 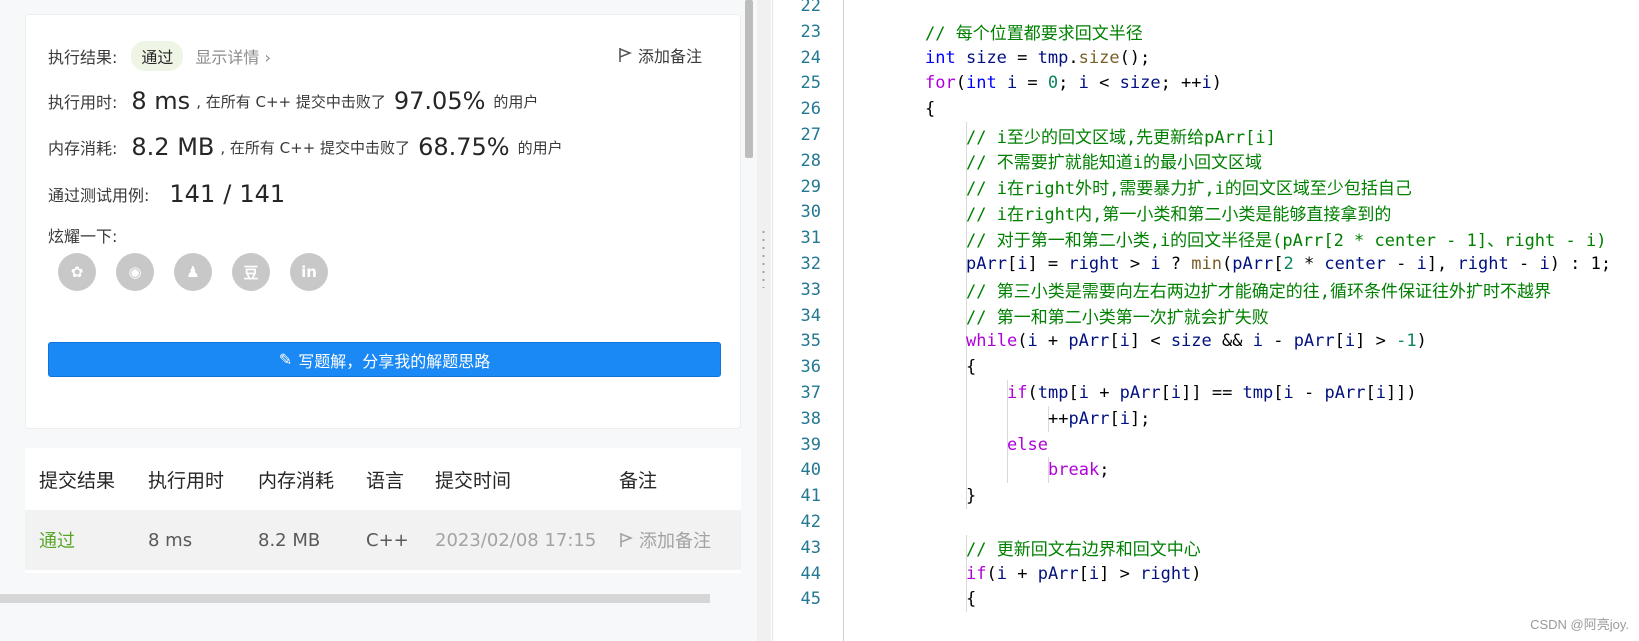 What do you see at coordinates (251, 272) in the screenshot?
I see `douban-icon: 豆` at bounding box center [251, 272].